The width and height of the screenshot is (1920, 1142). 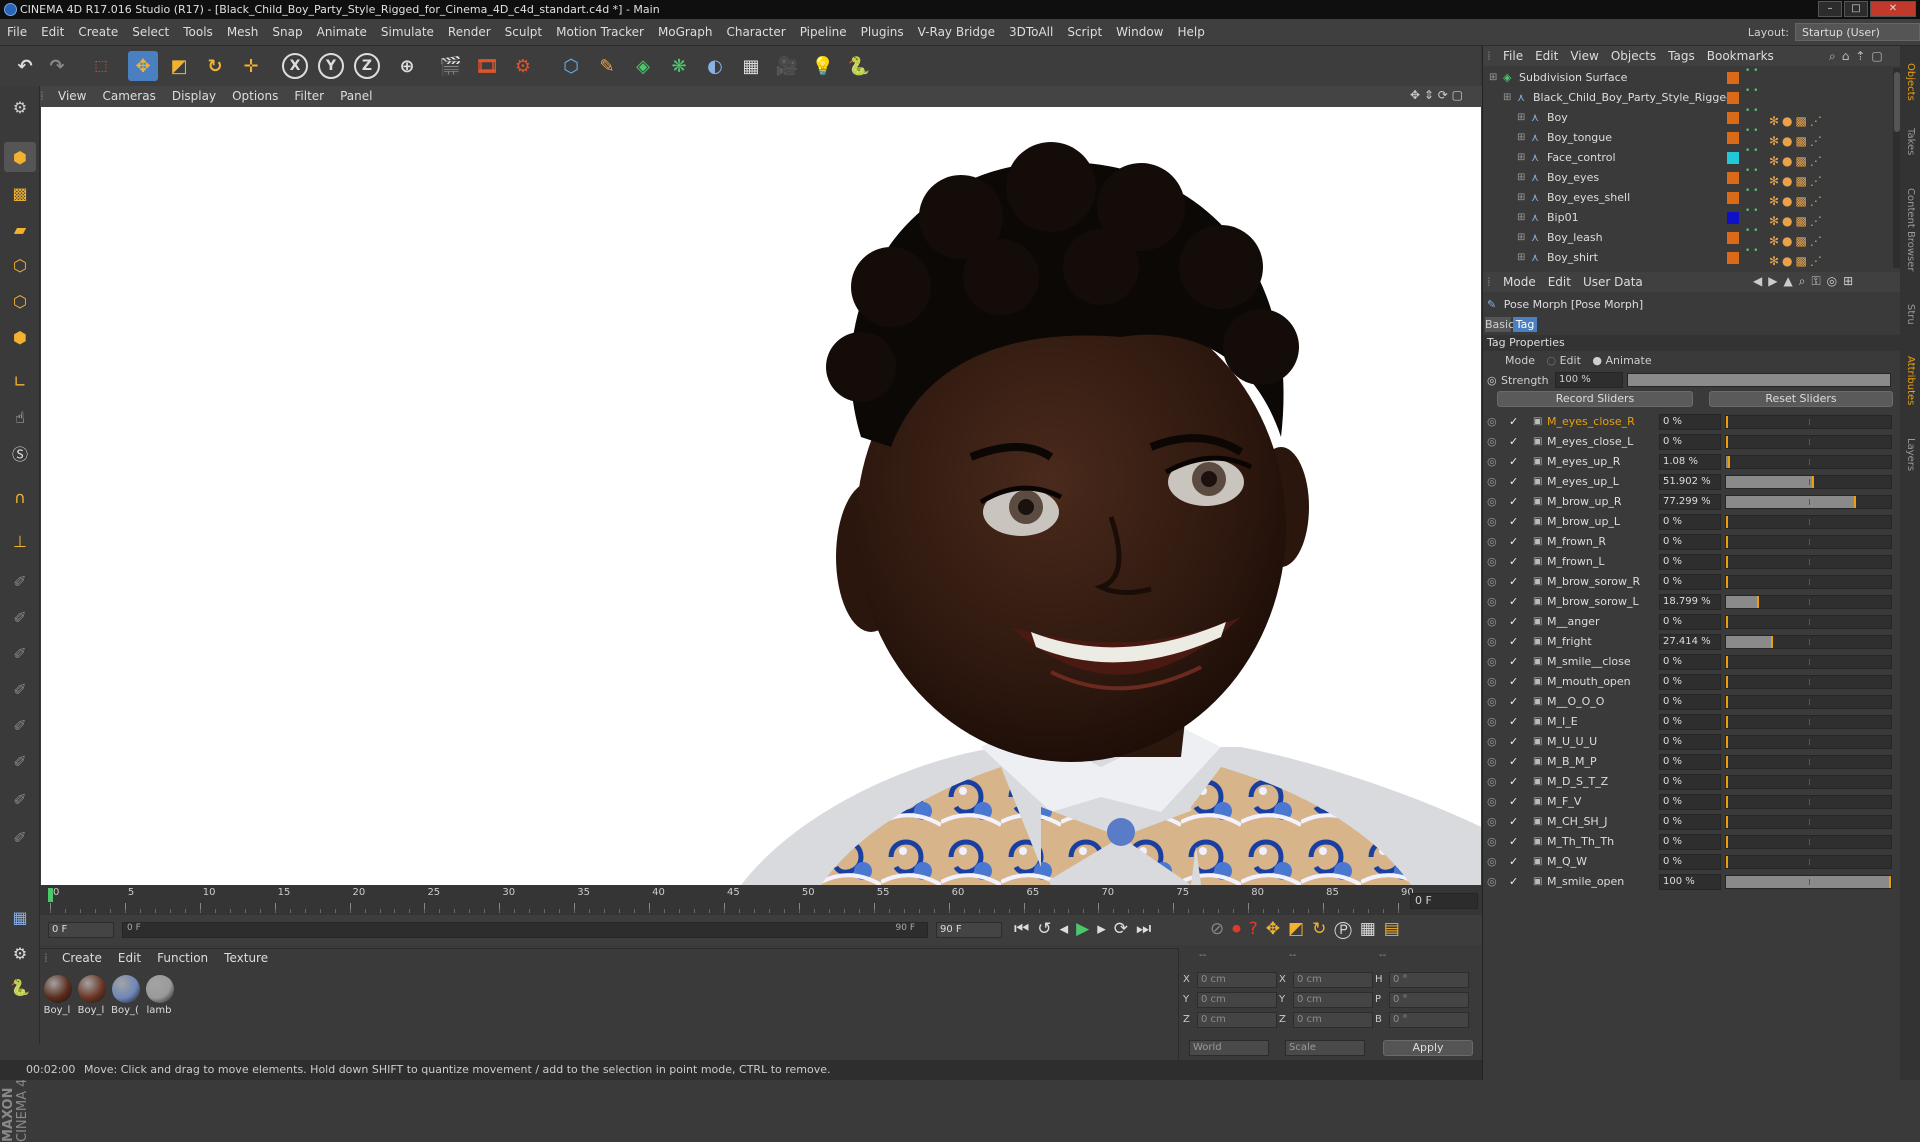 What do you see at coordinates (755, 32) in the screenshot?
I see `menu-character: Character` at bounding box center [755, 32].